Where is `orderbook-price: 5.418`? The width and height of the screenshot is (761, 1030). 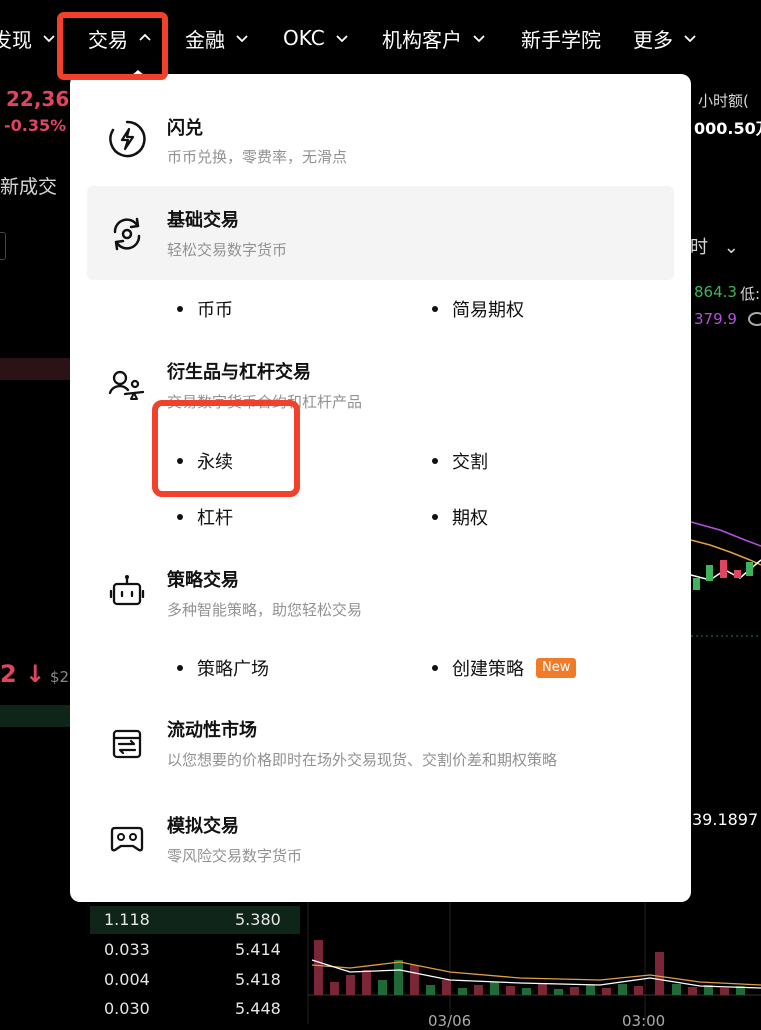 orderbook-price: 5.418 is located at coordinates (258, 979).